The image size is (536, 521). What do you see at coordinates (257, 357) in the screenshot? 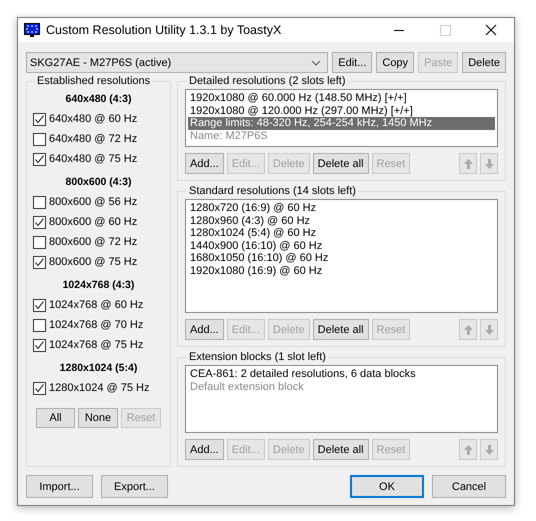
I see `group-title: Extension blocks (1 slot left)` at bounding box center [257, 357].